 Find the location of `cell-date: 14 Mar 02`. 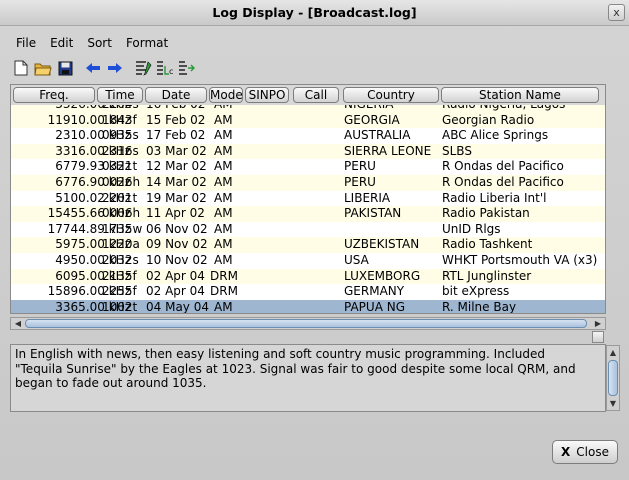

cell-date: 14 Mar 02 is located at coordinates (176, 182).